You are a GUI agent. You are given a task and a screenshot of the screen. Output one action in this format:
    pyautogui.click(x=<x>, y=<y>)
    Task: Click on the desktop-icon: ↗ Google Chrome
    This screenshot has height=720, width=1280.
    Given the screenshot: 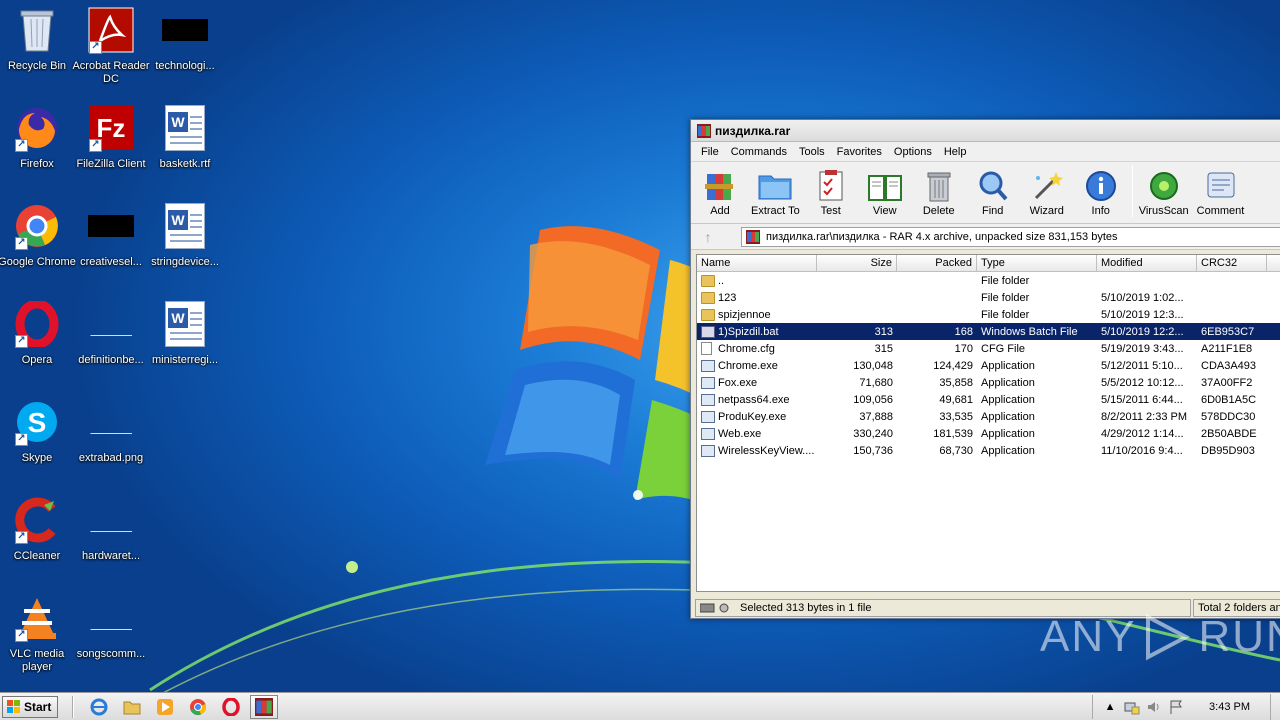 What is the action you would take?
    pyautogui.click(x=38, y=247)
    